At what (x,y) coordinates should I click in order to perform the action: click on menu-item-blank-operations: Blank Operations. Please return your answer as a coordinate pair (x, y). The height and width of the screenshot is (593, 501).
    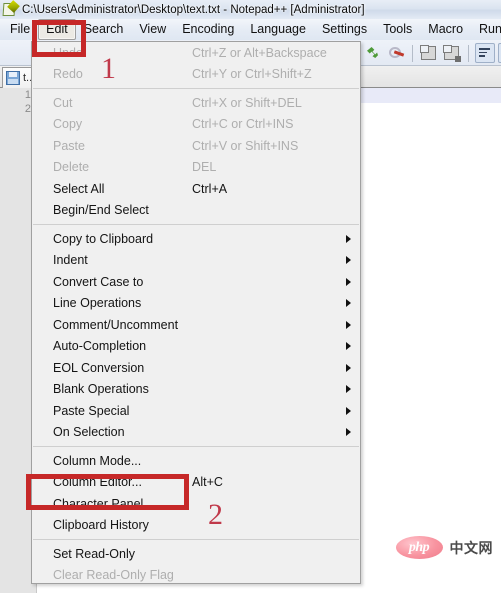
    Looking at the image, I should click on (196, 390).